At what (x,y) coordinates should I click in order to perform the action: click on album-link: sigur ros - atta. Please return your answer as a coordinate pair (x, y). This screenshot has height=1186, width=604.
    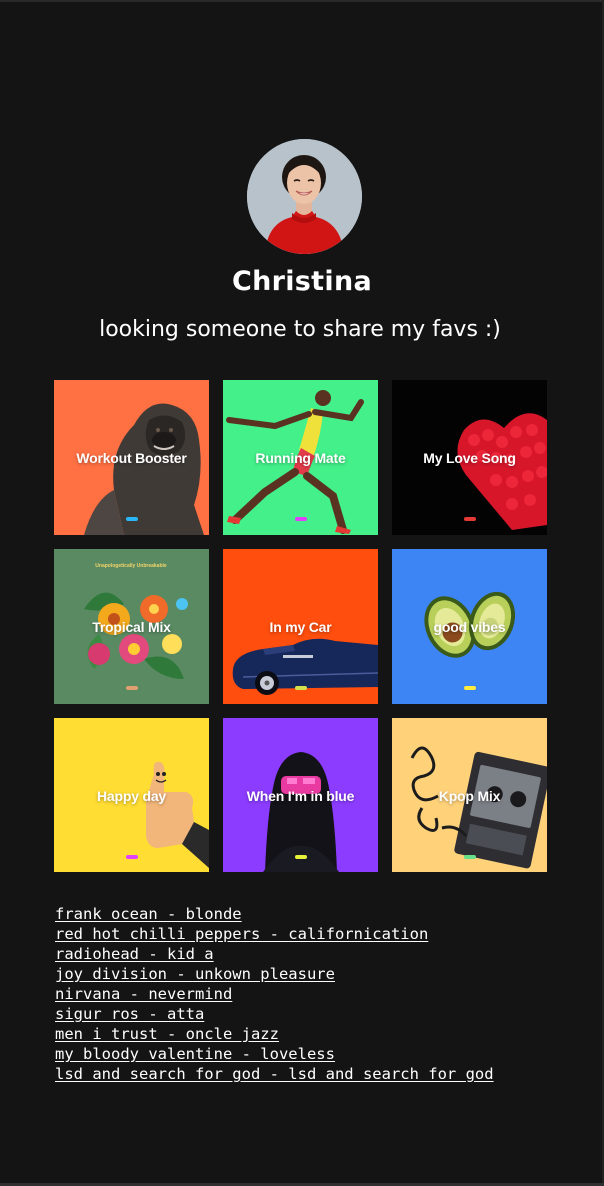
    Looking at the image, I should click on (274, 1014).